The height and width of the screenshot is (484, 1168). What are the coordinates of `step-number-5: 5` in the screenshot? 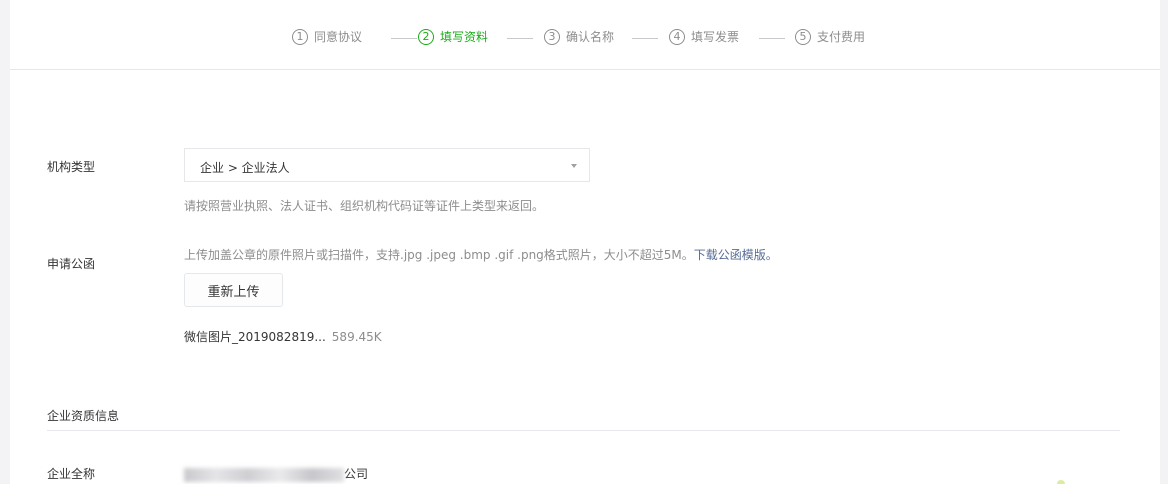 It's located at (803, 36).